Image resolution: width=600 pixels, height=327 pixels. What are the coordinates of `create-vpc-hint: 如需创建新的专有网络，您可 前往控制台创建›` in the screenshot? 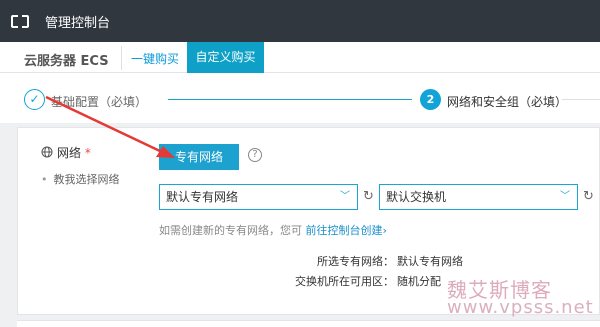 It's located at (273, 230).